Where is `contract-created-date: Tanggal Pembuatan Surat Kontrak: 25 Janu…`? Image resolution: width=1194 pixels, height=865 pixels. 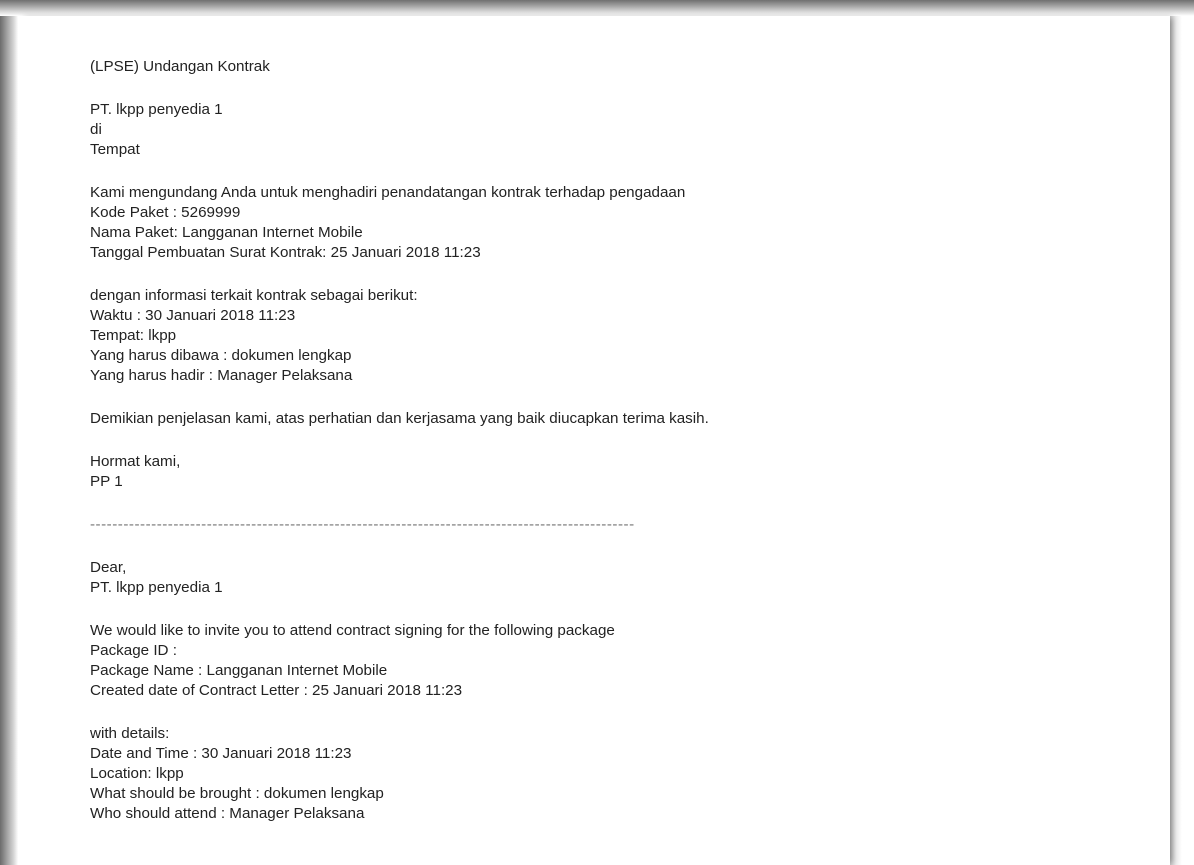 contract-created-date: Tanggal Pembuatan Surat Kontrak: 25 Janu… is located at coordinates (285, 252).